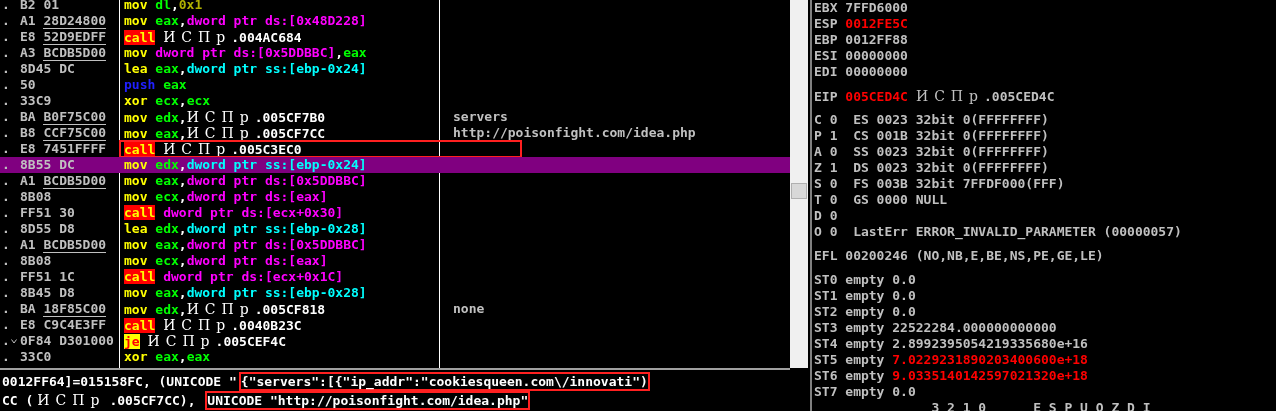  Describe the element at coordinates (213, 325) in the screenshot. I see `instruction: call ИСПр.0040B23C` at that location.